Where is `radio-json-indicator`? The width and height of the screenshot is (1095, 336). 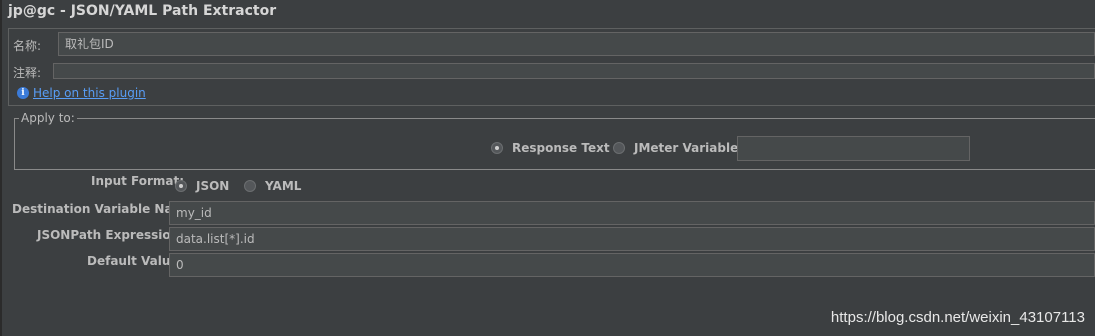 radio-json-indicator is located at coordinates (181, 186).